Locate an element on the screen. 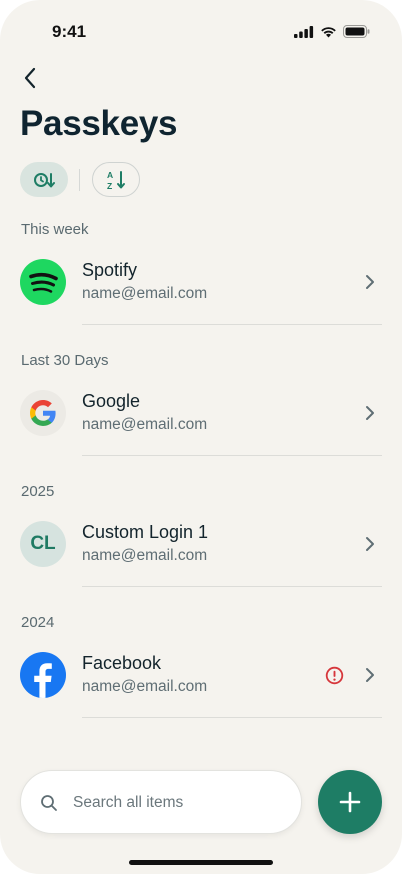 This screenshot has height=874, width=402. status-icons is located at coordinates (332, 31).